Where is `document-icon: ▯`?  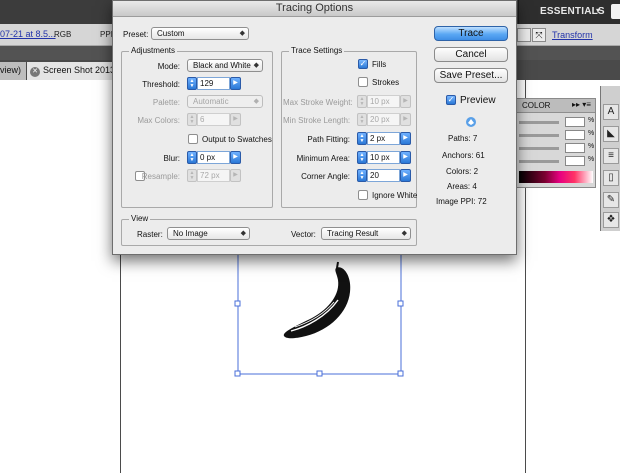 document-icon: ▯ is located at coordinates (611, 178).